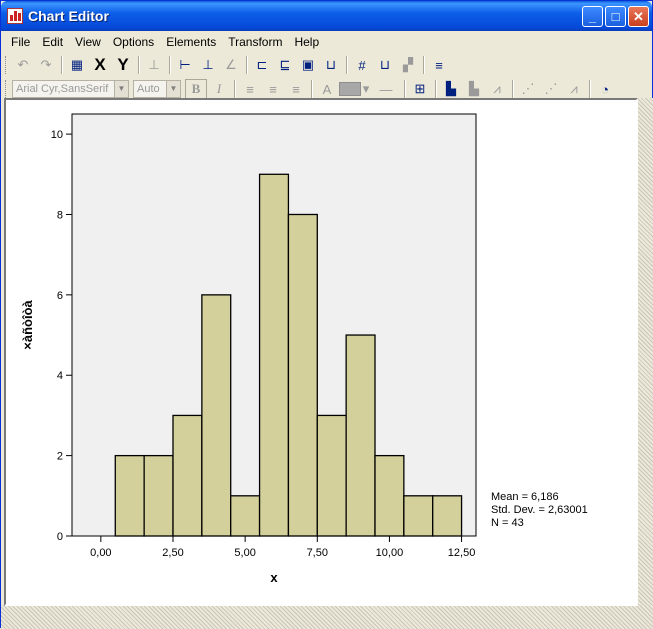  What do you see at coordinates (308, 65) in the screenshot?
I see `annotation-icon: ▣` at bounding box center [308, 65].